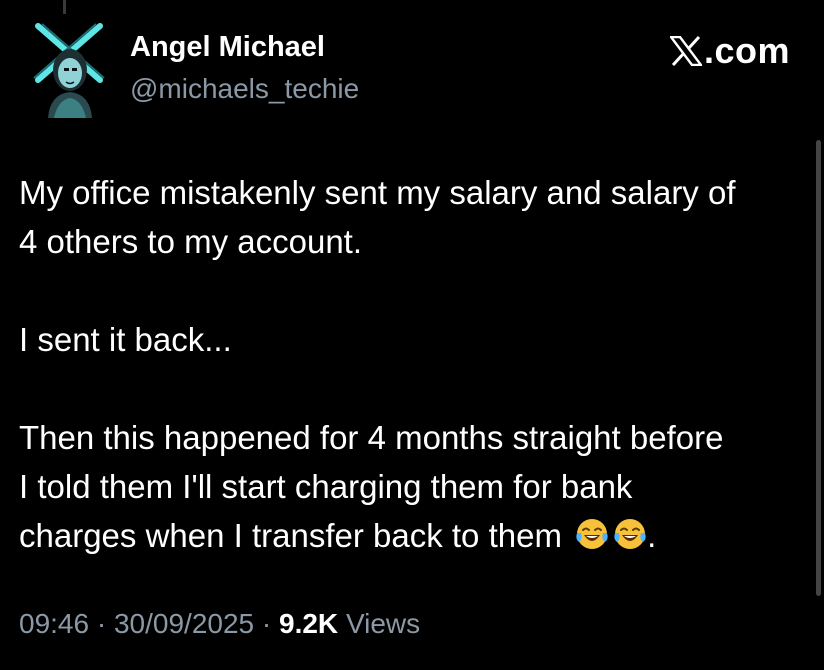  I want to click on thread-connector-line, so click(64, 7).